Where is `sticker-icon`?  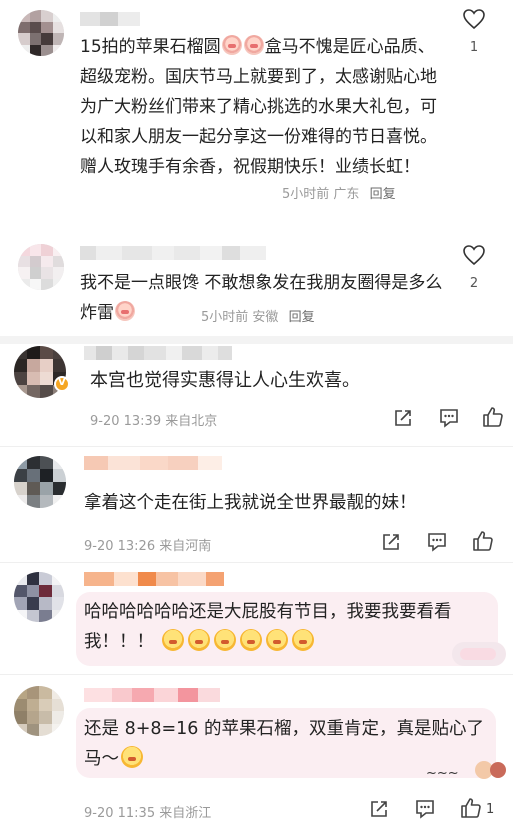
sticker-icon is located at coordinates (479, 654).